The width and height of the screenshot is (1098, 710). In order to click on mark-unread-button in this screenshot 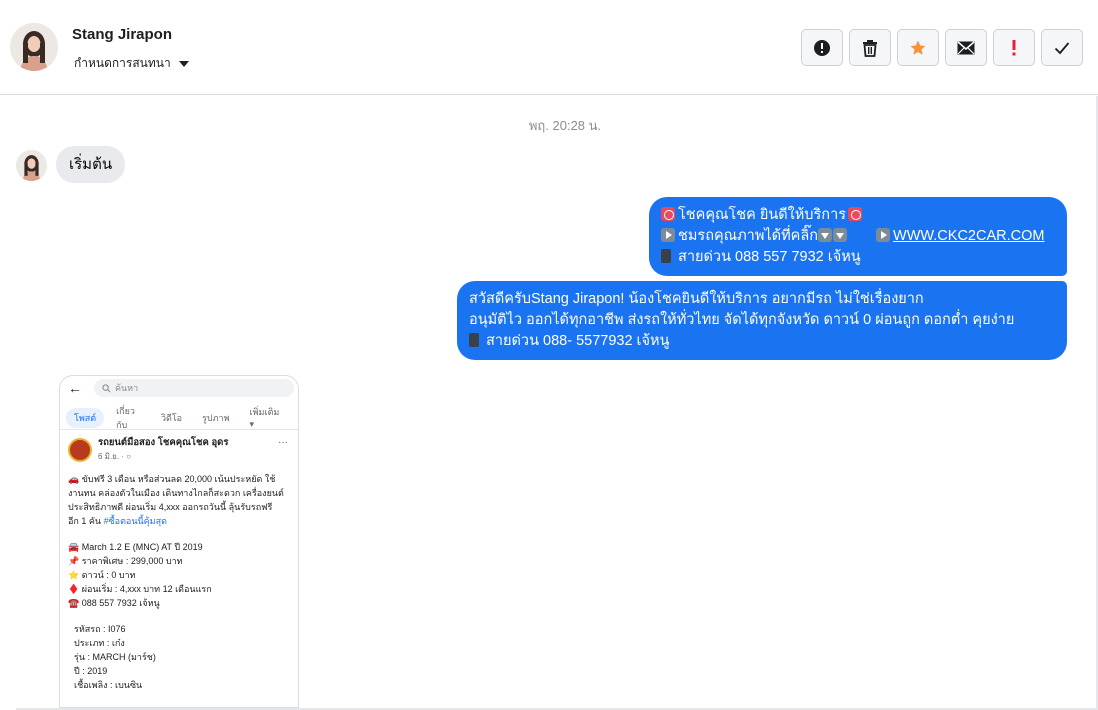, I will do `click(966, 47)`.